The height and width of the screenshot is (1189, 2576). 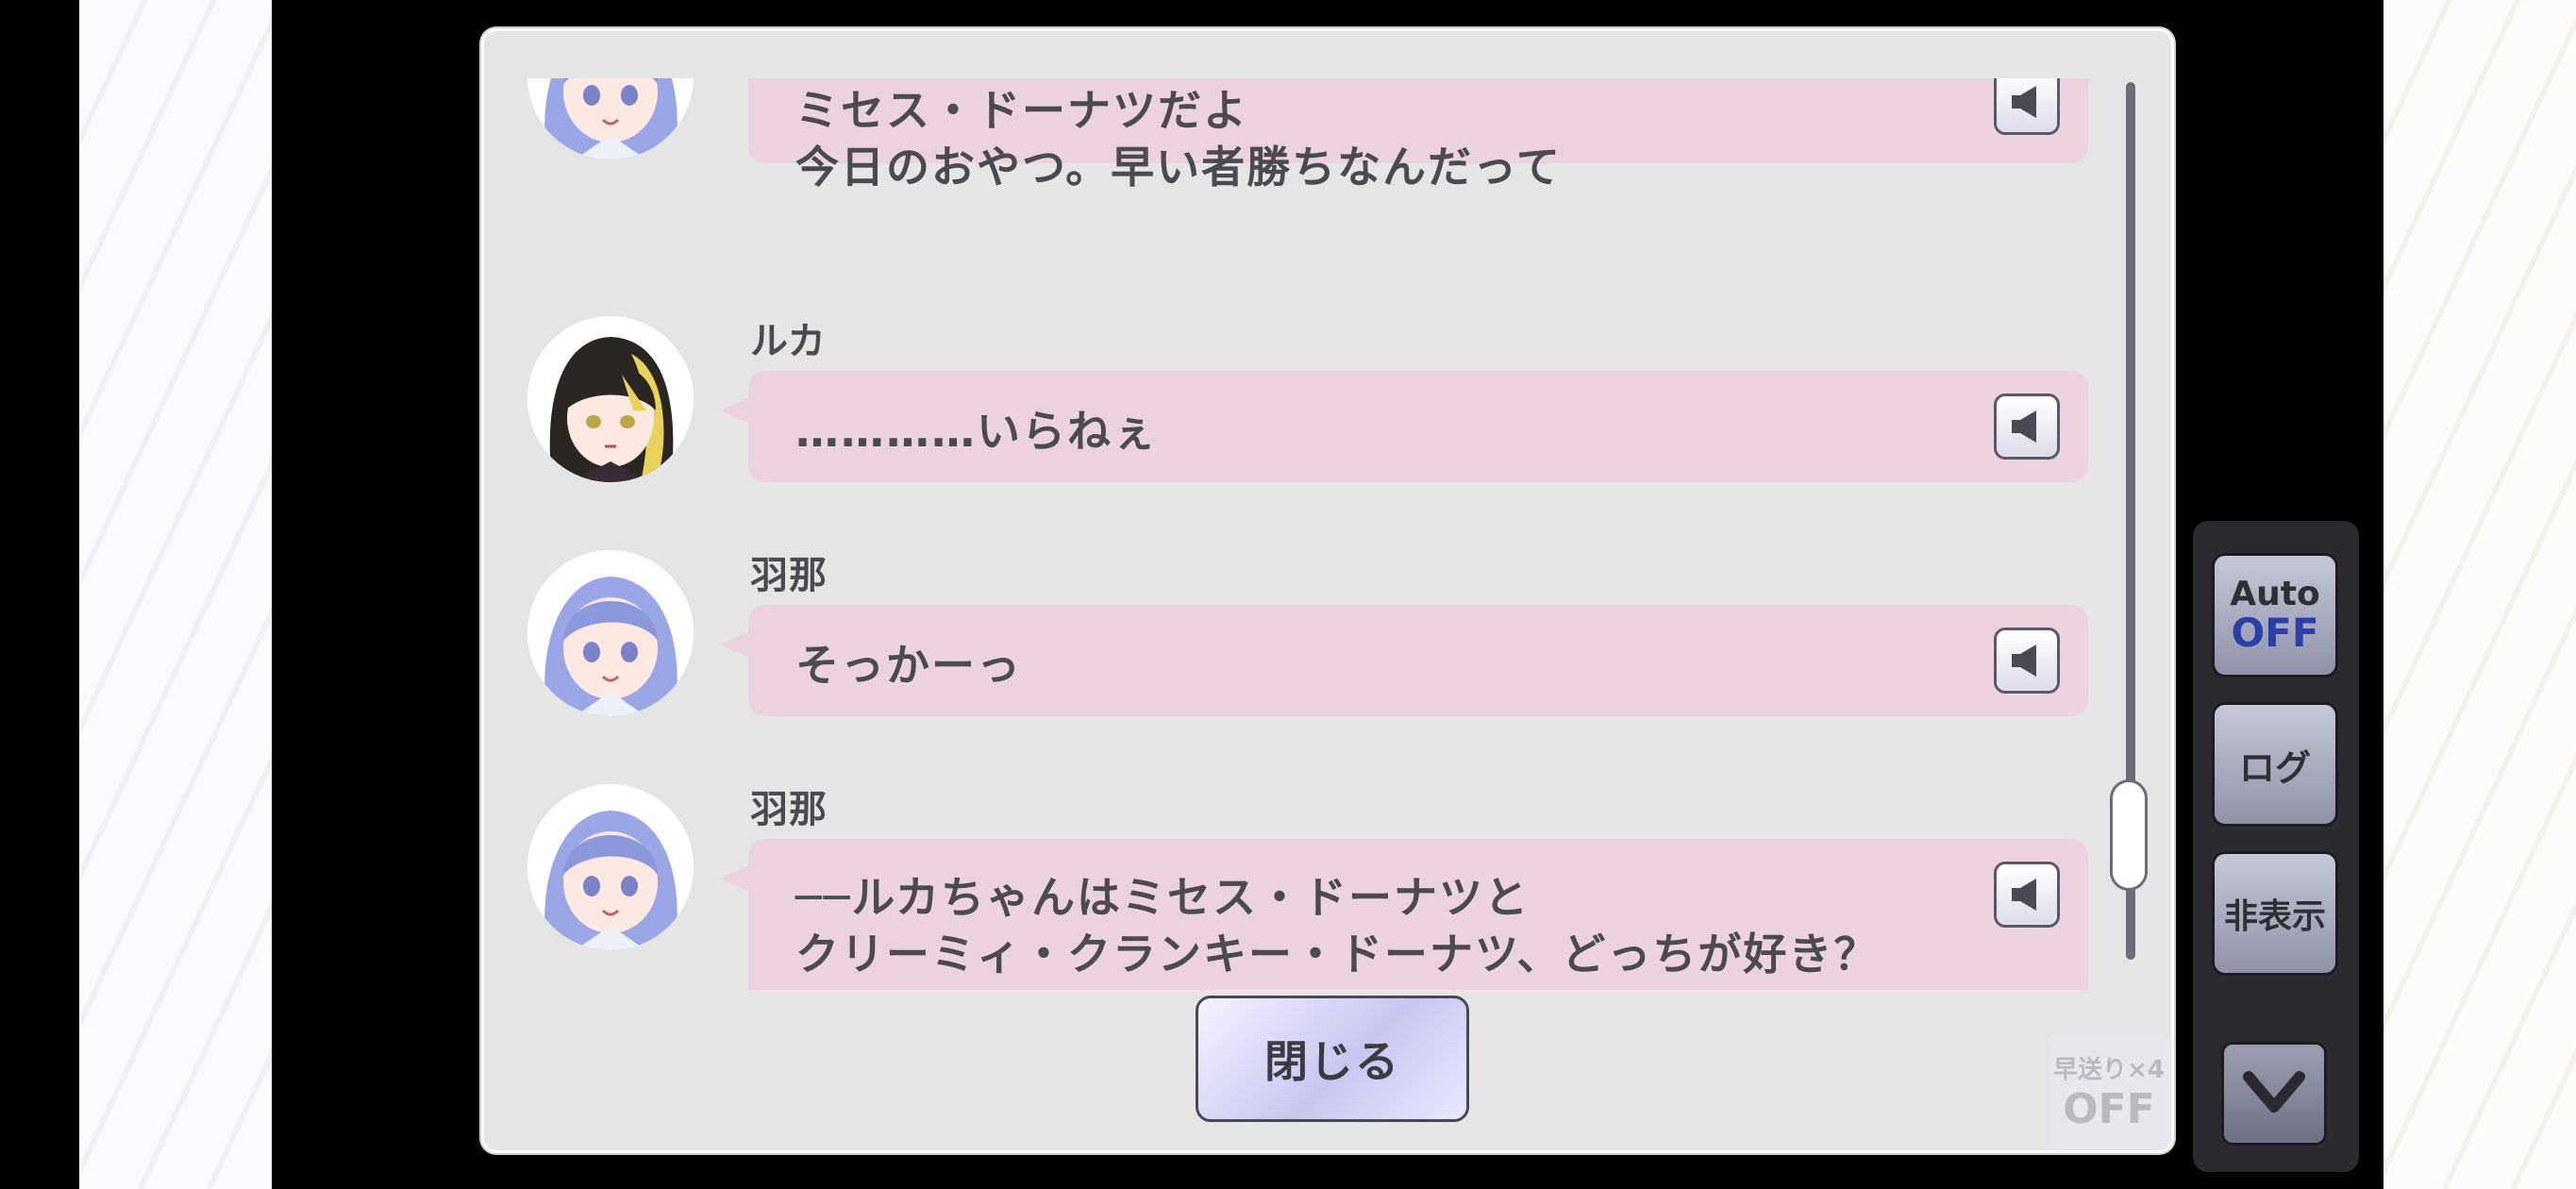 I want to click on dialogue-line: 今日のおやつ。早い者勝ちなんだって, so click(x=1178, y=167).